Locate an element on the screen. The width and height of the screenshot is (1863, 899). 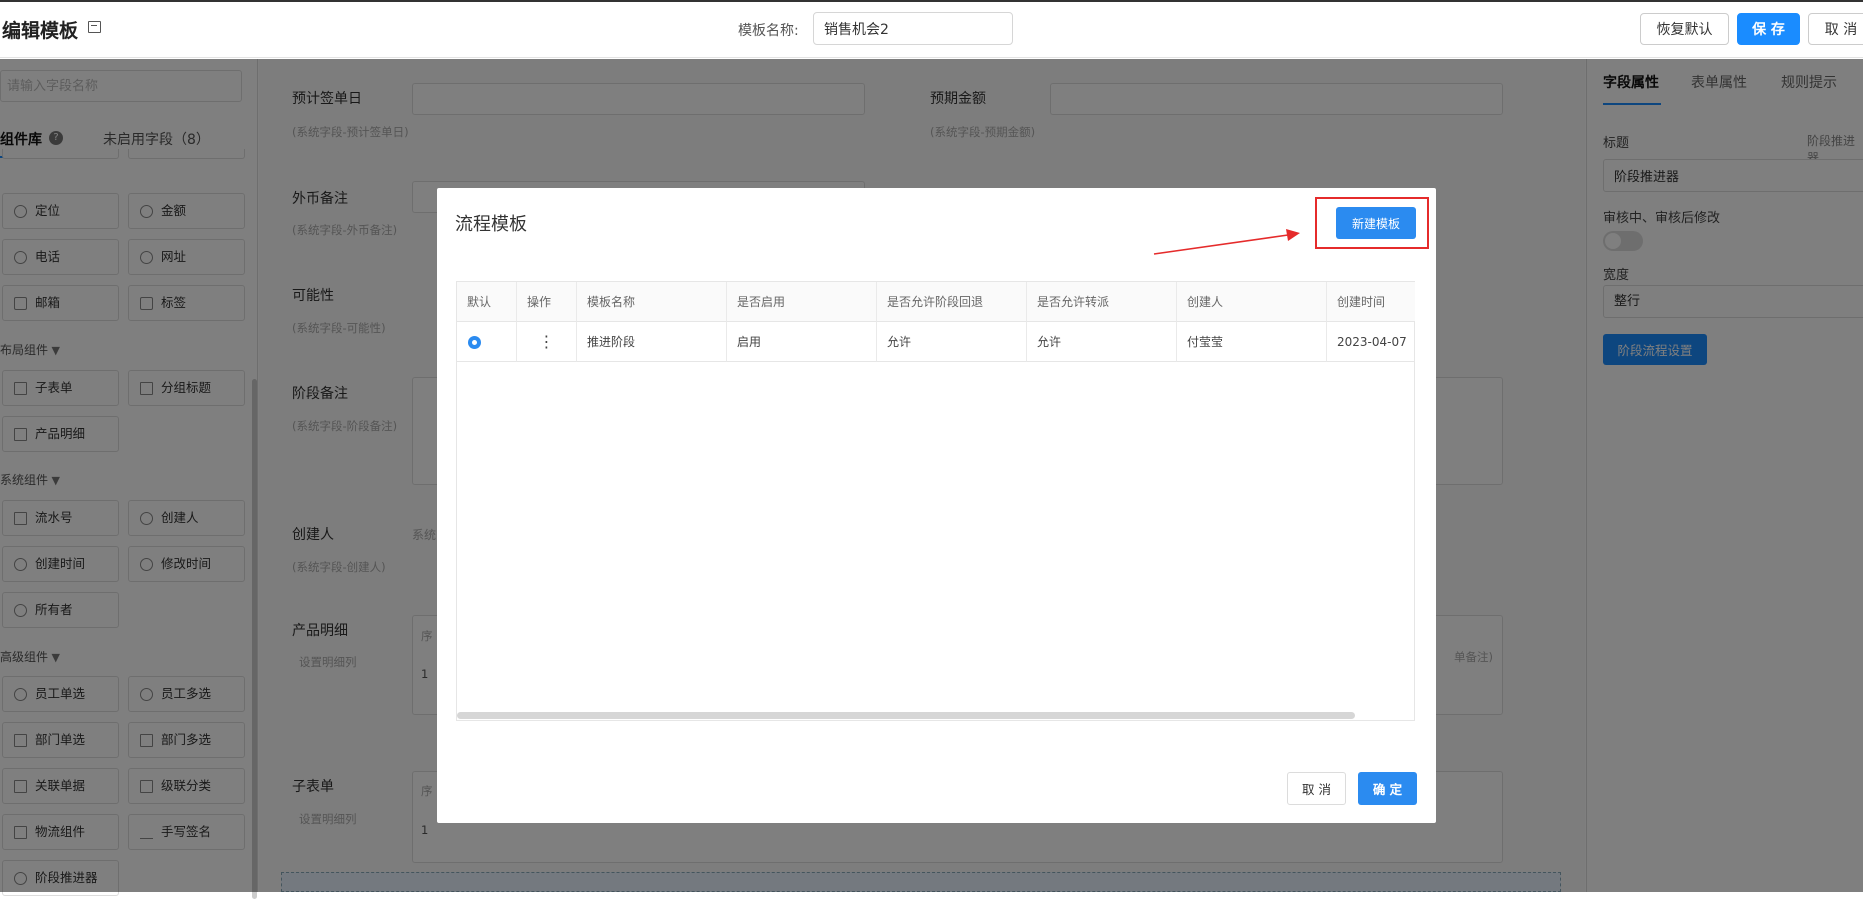
restore-default-button: 恢复默认 is located at coordinates (1684, 29).